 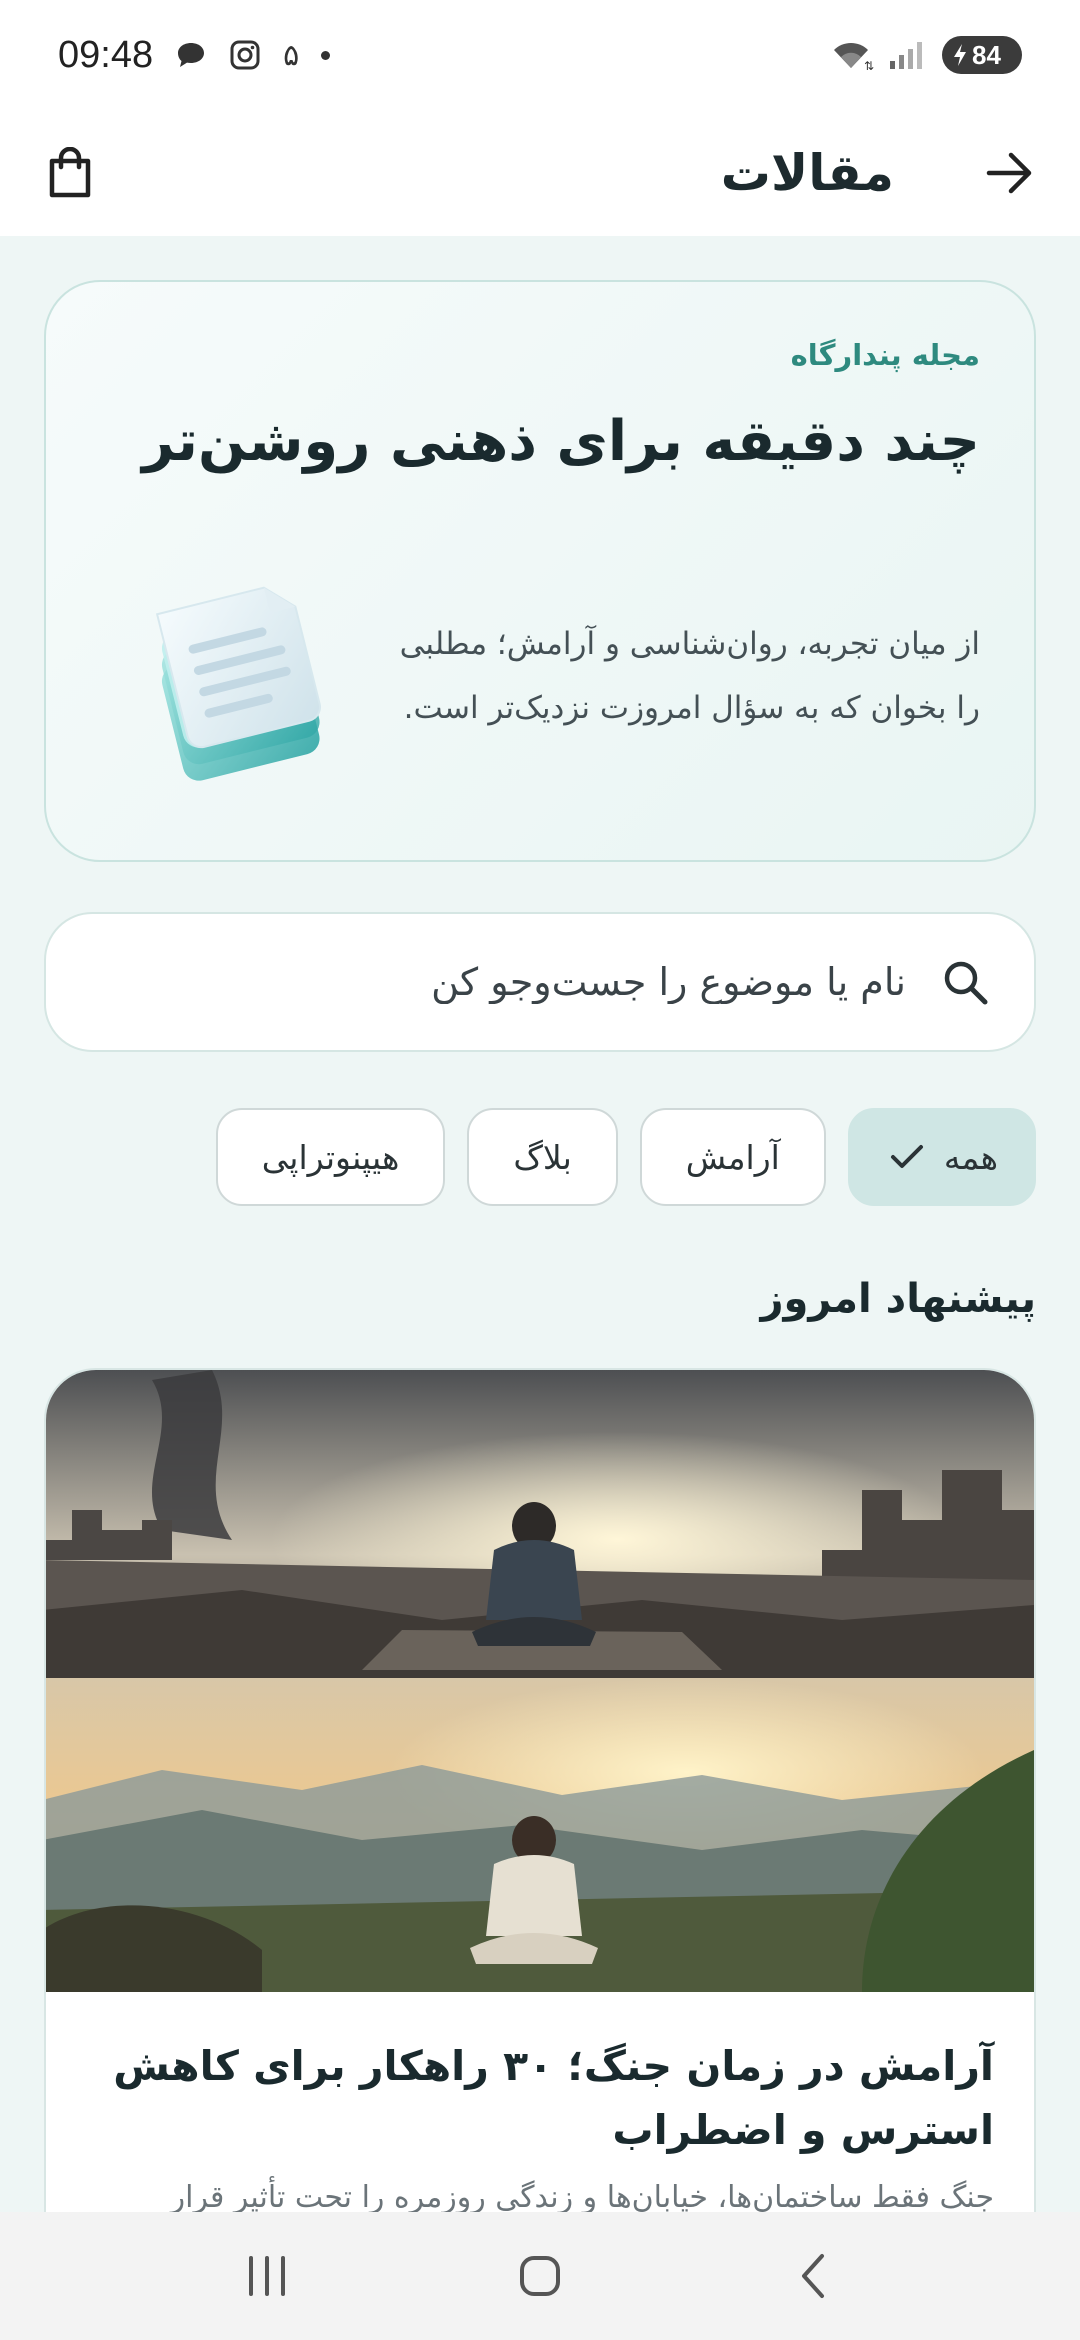 I want to click on chip-calm: آرامش, so click(x=732, y=1157).